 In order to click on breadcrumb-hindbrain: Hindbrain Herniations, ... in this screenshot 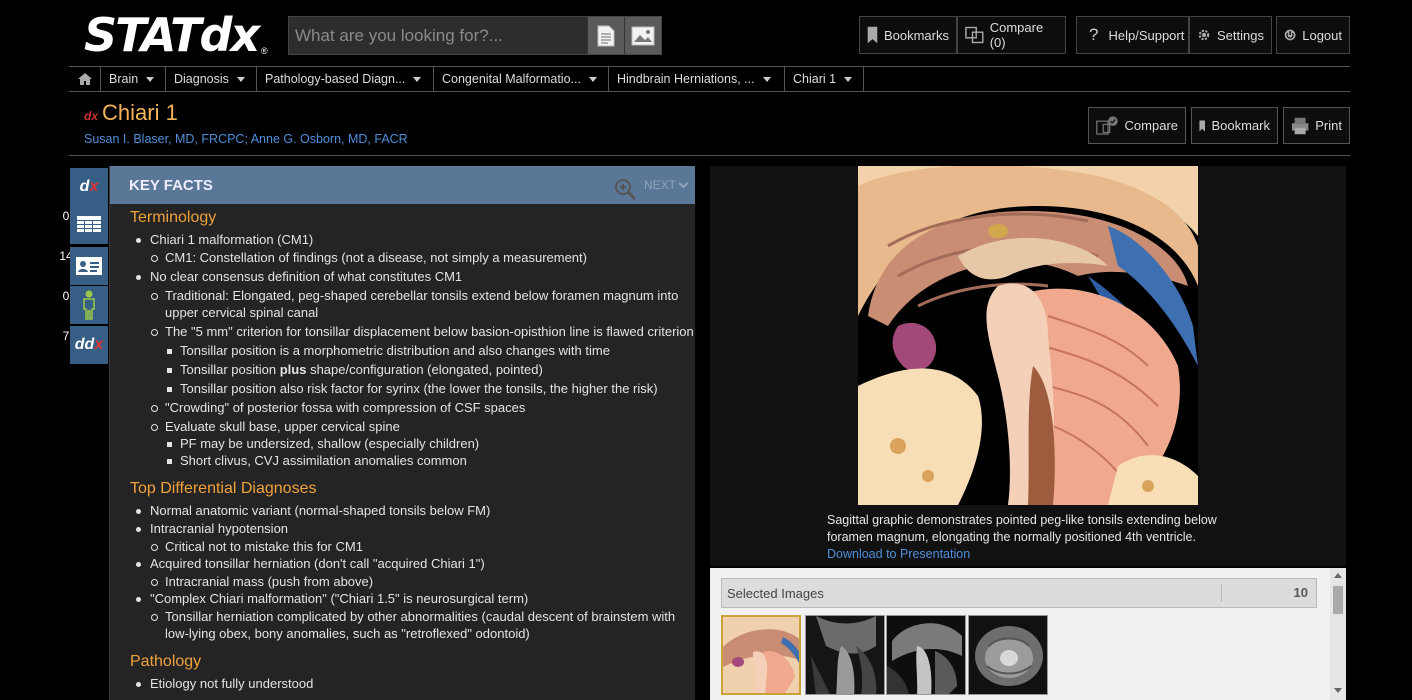, I will do `click(697, 79)`.